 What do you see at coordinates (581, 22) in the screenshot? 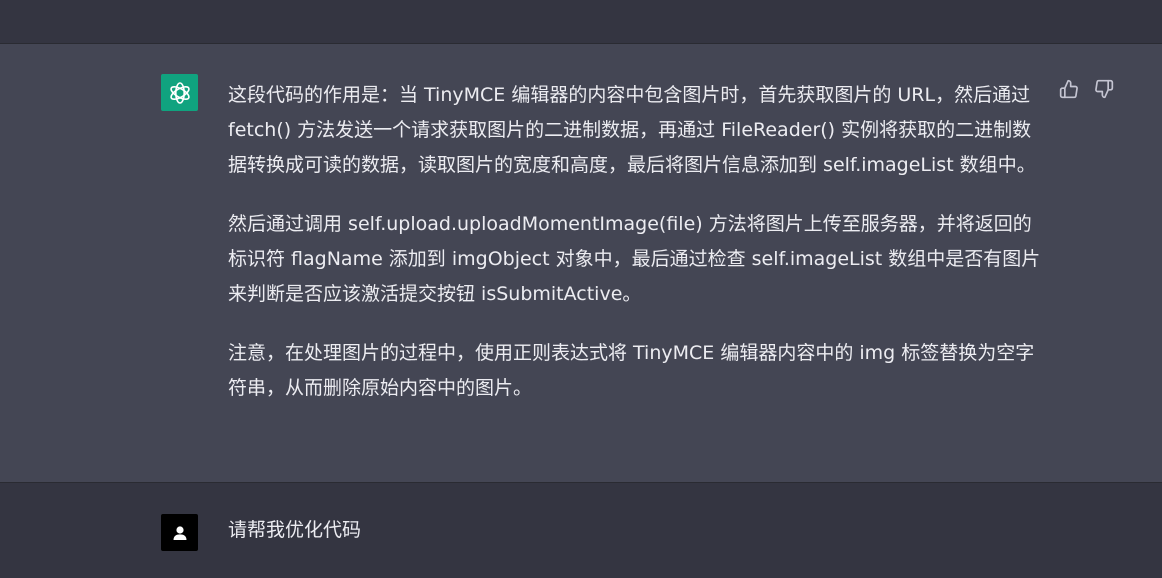
I see `top-strip` at bounding box center [581, 22].